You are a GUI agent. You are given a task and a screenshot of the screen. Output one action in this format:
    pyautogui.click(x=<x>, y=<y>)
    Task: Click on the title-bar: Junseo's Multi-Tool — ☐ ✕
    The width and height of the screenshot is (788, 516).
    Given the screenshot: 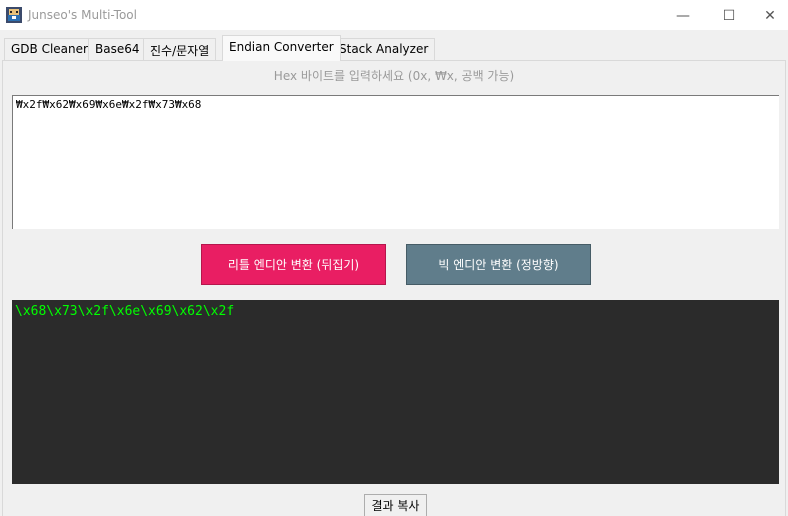 What is the action you would take?
    pyautogui.click(x=394, y=15)
    